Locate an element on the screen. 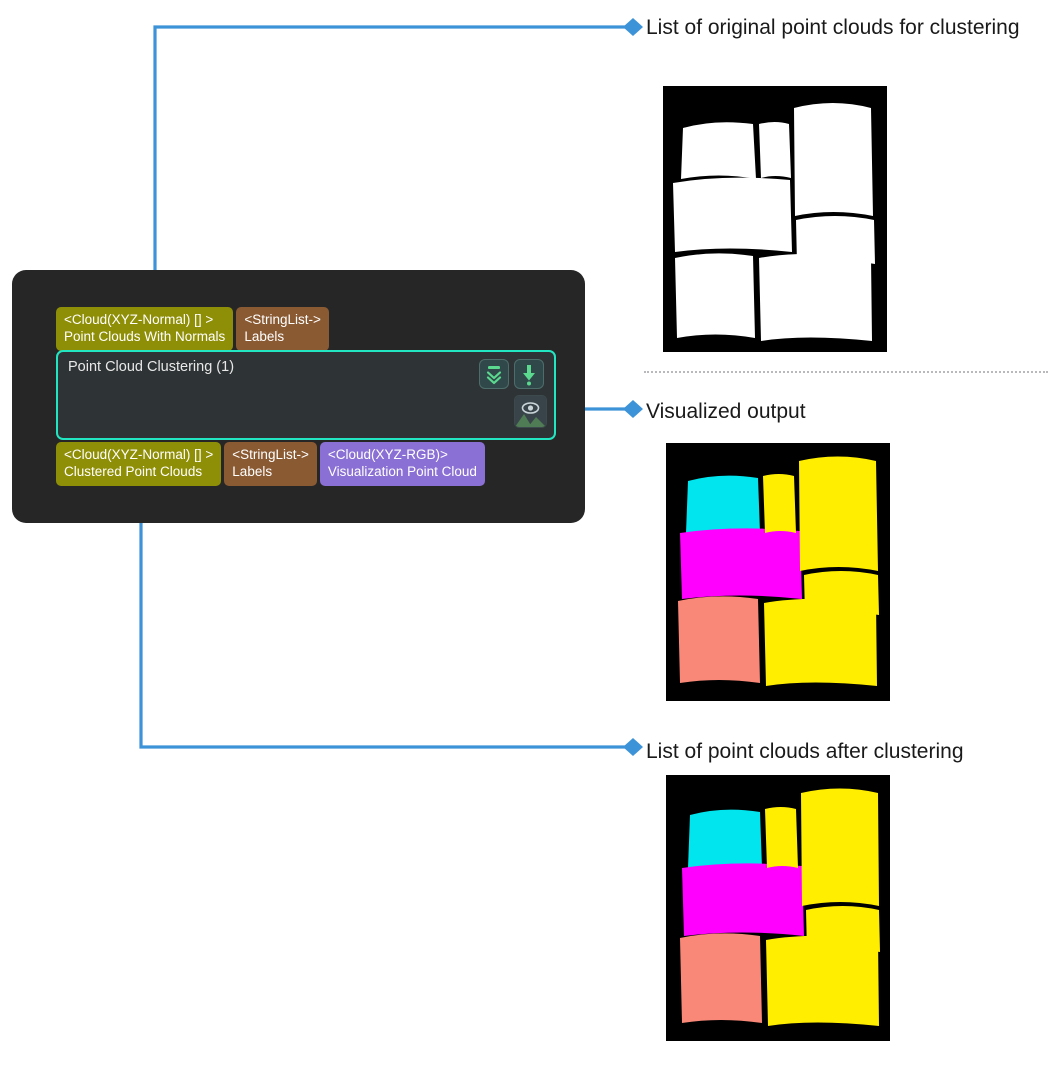  preview-visualization-button is located at coordinates (530, 411).